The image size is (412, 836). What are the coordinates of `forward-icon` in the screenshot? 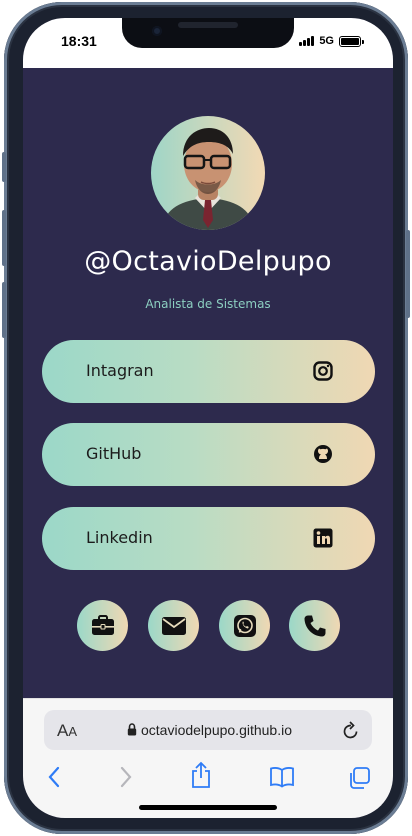 It's located at (126, 777).